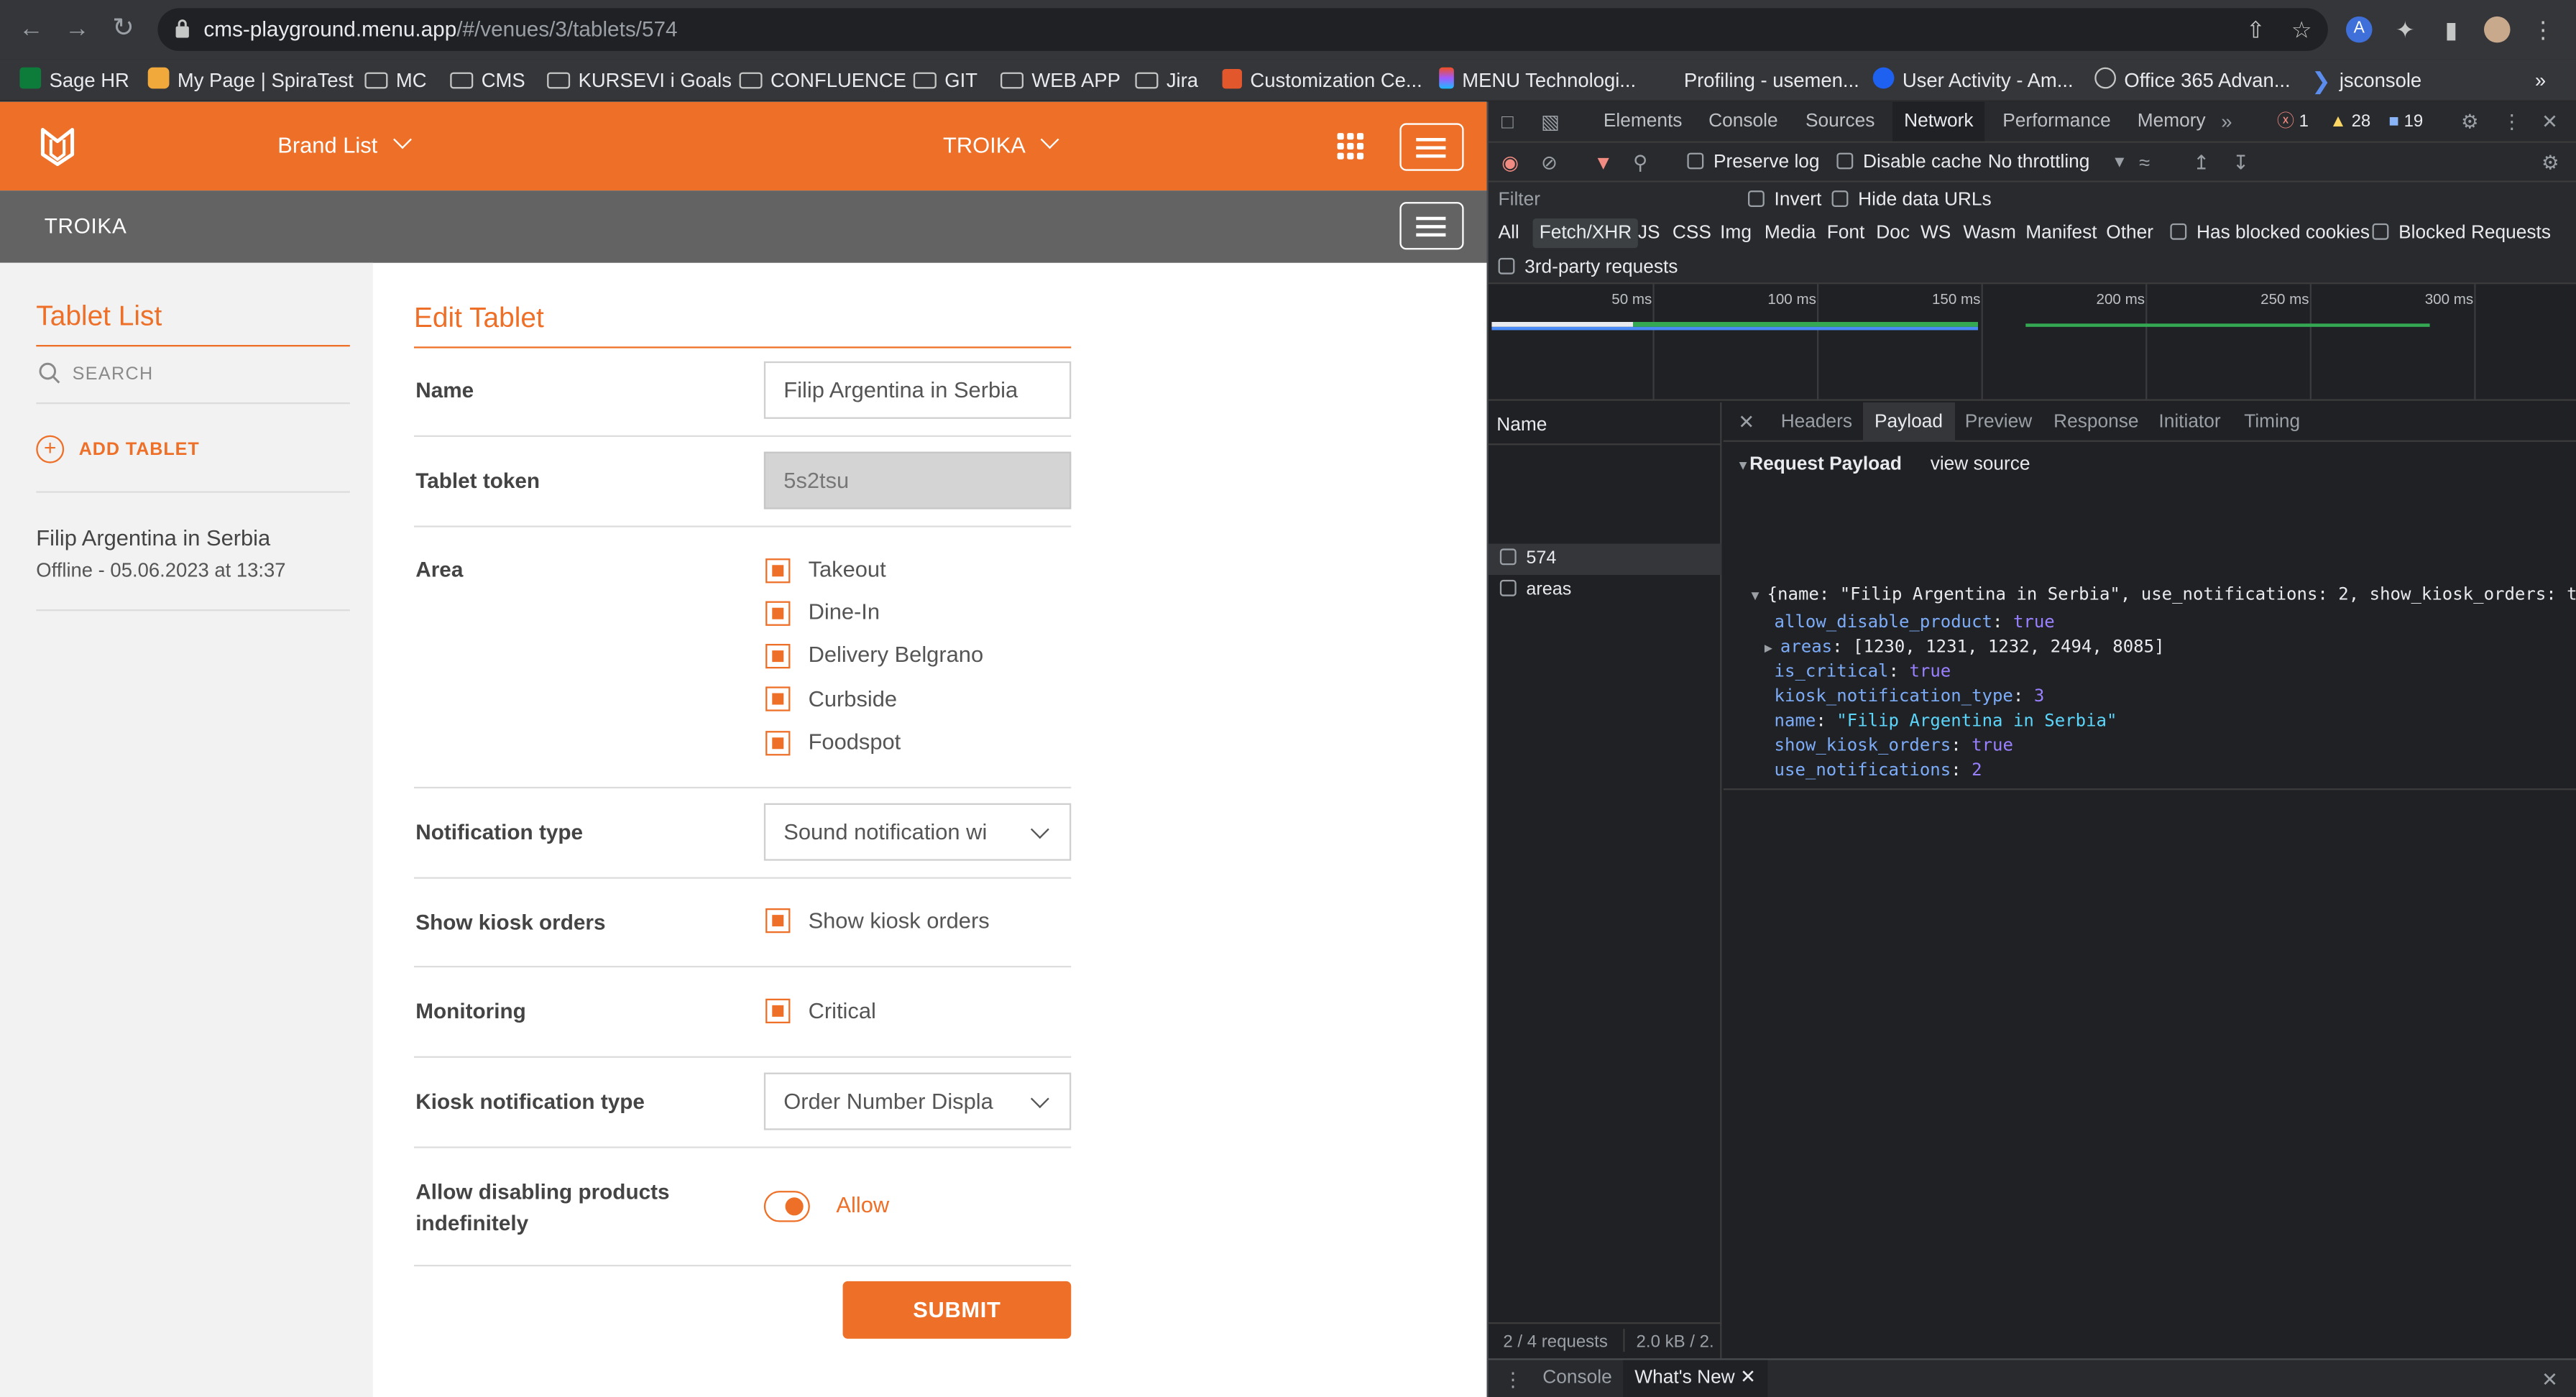 This screenshot has width=2576, height=1397. What do you see at coordinates (2359, 30) in the screenshot?
I see `translate-extension-icon: A` at bounding box center [2359, 30].